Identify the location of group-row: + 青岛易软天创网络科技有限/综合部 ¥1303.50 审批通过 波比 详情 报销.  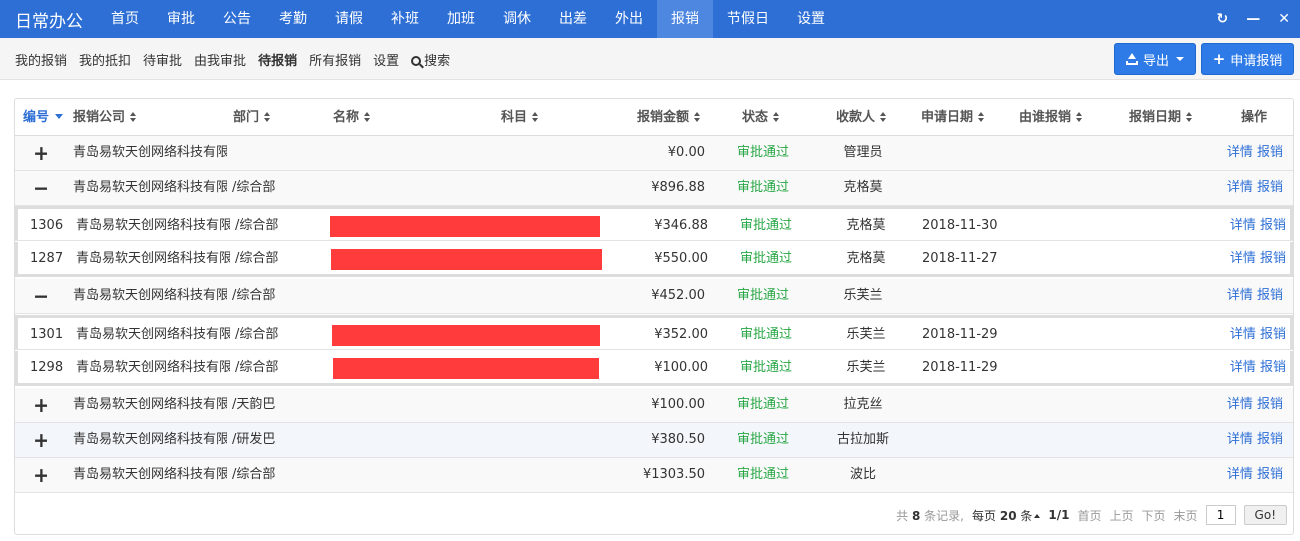
(654, 475).